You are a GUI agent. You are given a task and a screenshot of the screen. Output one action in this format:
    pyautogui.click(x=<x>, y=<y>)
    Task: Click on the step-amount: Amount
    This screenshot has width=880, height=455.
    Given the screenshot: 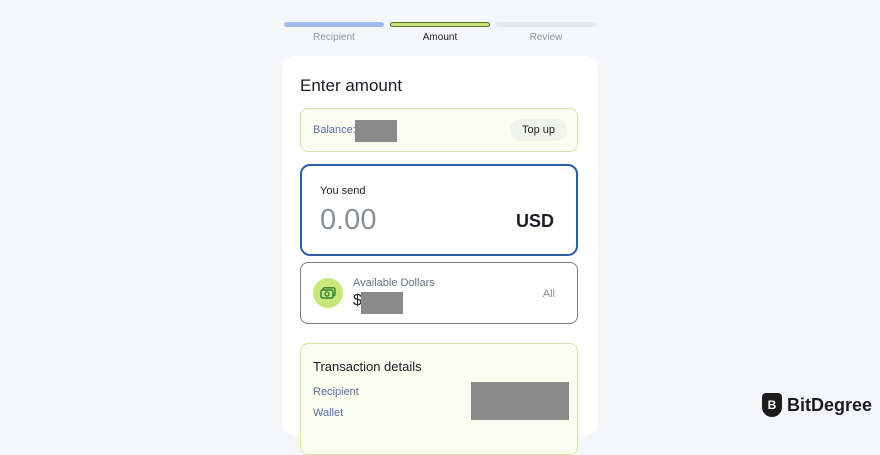 What is the action you would take?
    pyautogui.click(x=440, y=32)
    